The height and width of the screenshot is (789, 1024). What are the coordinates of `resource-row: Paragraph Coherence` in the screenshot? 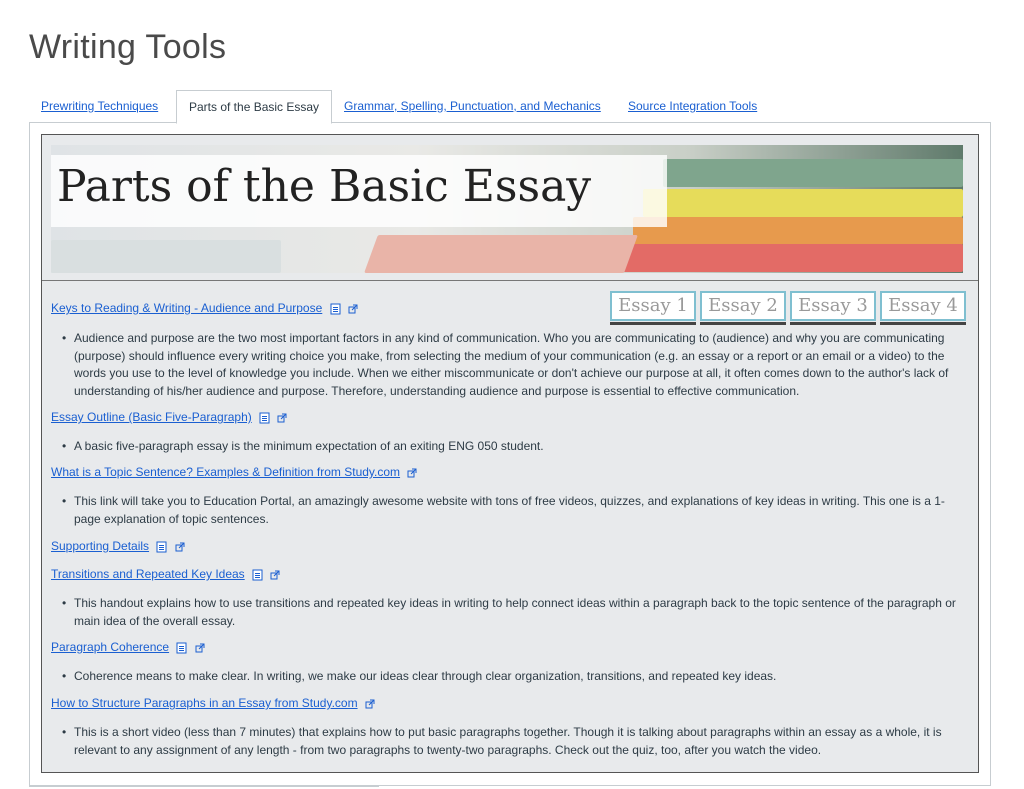 It's located at (128, 647).